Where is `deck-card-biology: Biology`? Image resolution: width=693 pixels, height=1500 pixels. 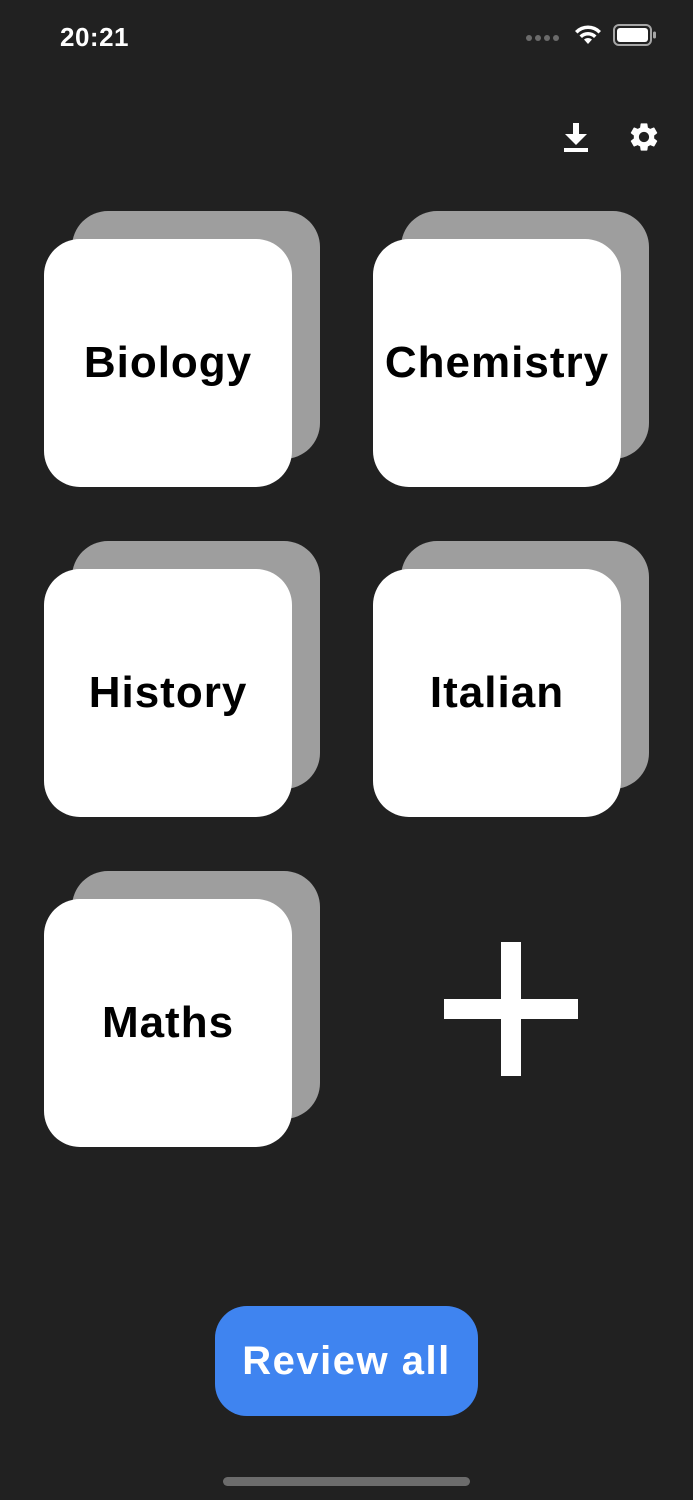
deck-card-biology: Biology is located at coordinates (182, 349).